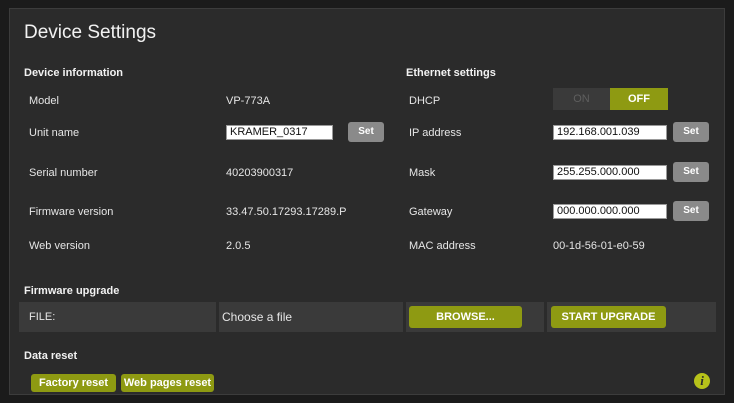 The width and height of the screenshot is (734, 403). I want to click on mask-set-button: Set, so click(691, 172).